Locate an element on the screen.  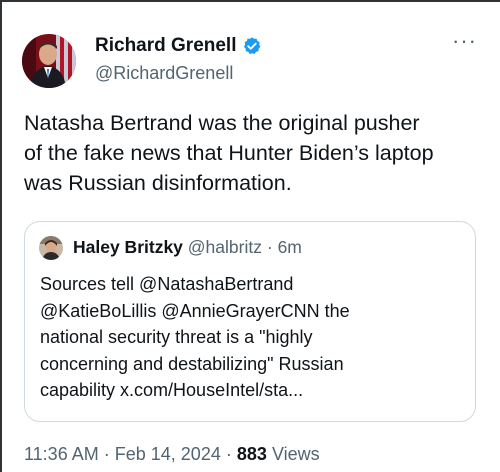
quote-author-handle: @halbritz is located at coordinates (225, 247).